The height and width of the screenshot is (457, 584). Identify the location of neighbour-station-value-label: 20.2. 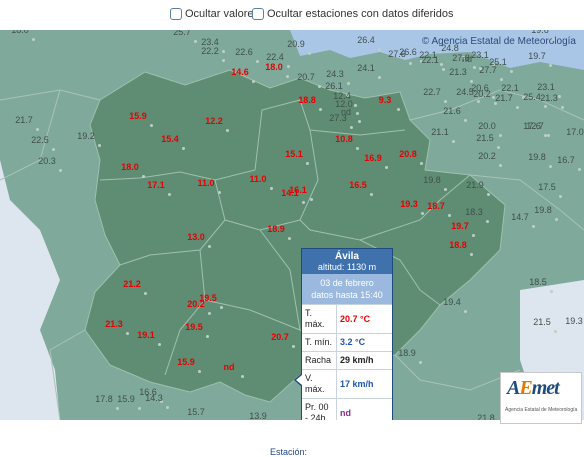
(487, 156).